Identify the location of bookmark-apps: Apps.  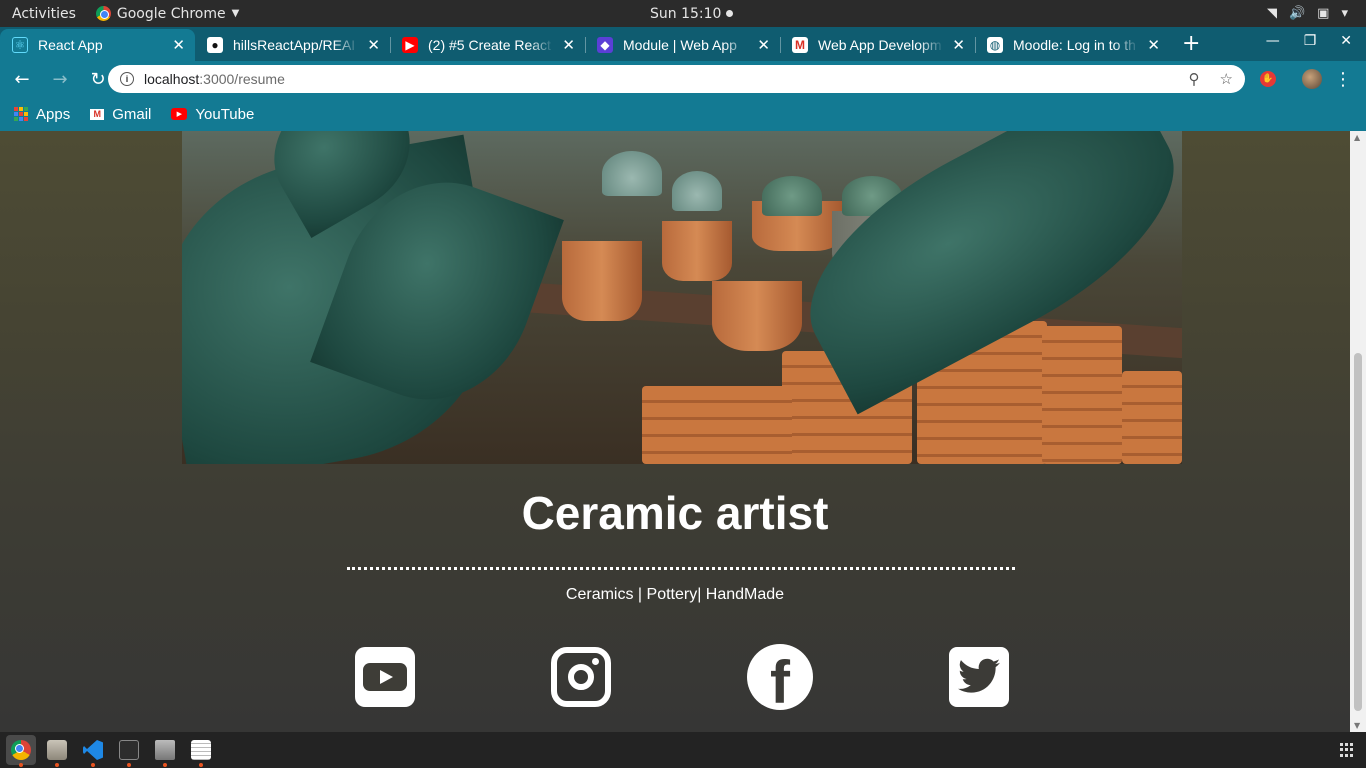
(42, 114).